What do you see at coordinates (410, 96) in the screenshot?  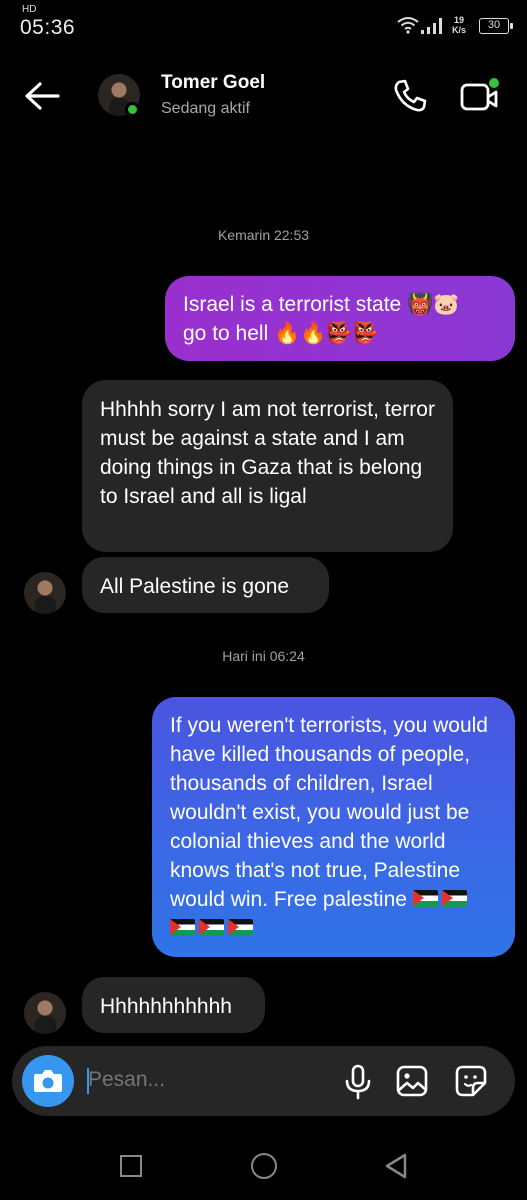 I see `phone-icon` at bounding box center [410, 96].